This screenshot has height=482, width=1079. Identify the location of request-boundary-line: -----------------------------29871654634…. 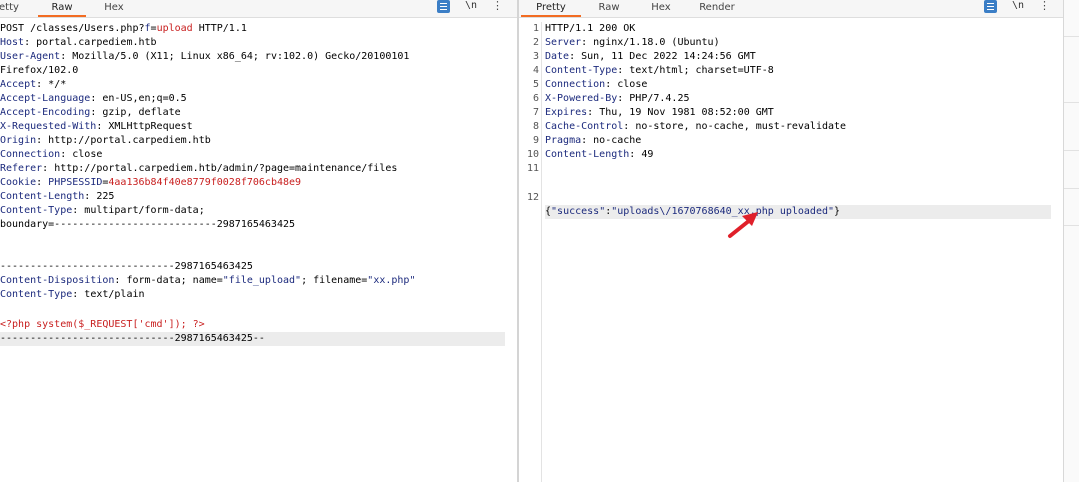
(126, 266).